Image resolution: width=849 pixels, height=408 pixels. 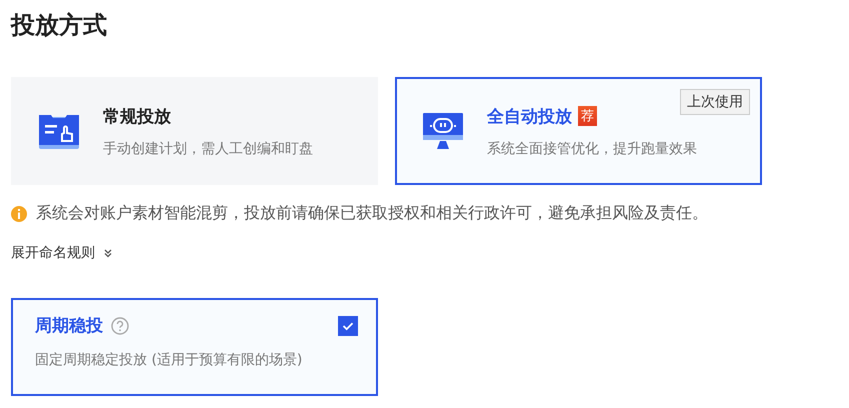 I want to click on expand-rules-link: 展开命名规则, so click(x=62, y=253).